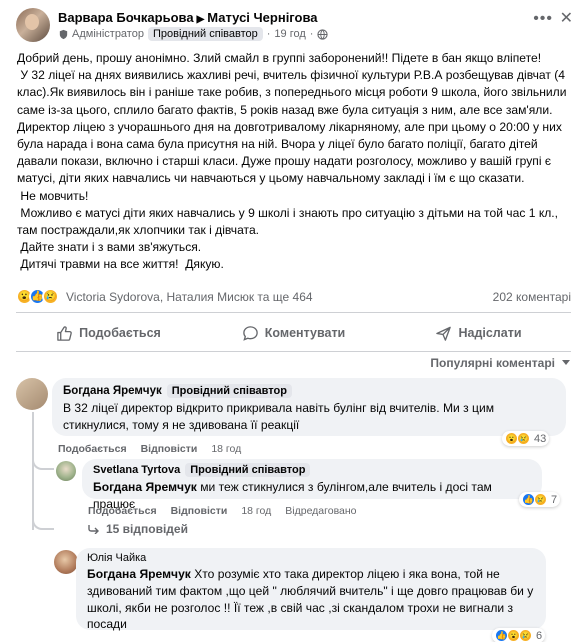 Image resolution: width=587 pixels, height=642 pixels. Describe the element at coordinates (444, 333) in the screenshot. I see `send-icon` at that location.